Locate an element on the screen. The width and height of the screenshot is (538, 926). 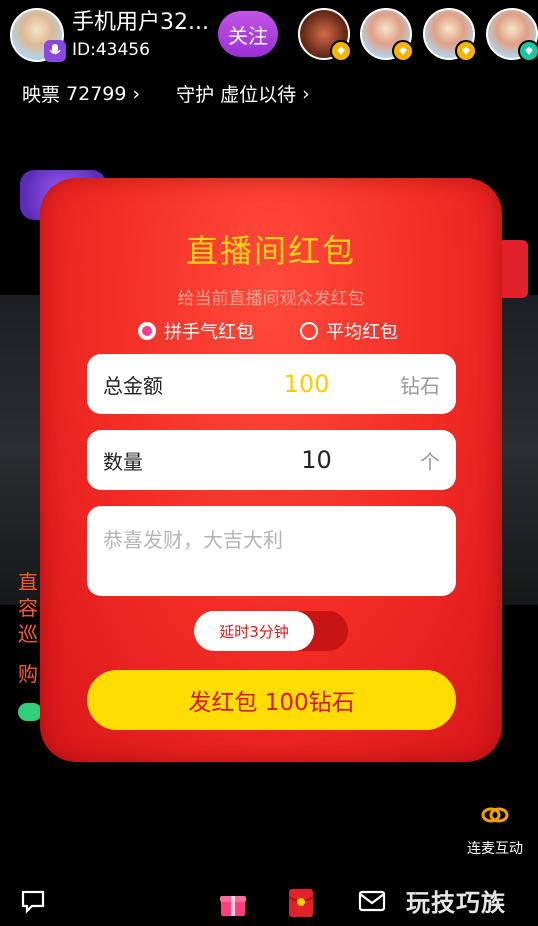
host-avatar is located at coordinates (38, 35).